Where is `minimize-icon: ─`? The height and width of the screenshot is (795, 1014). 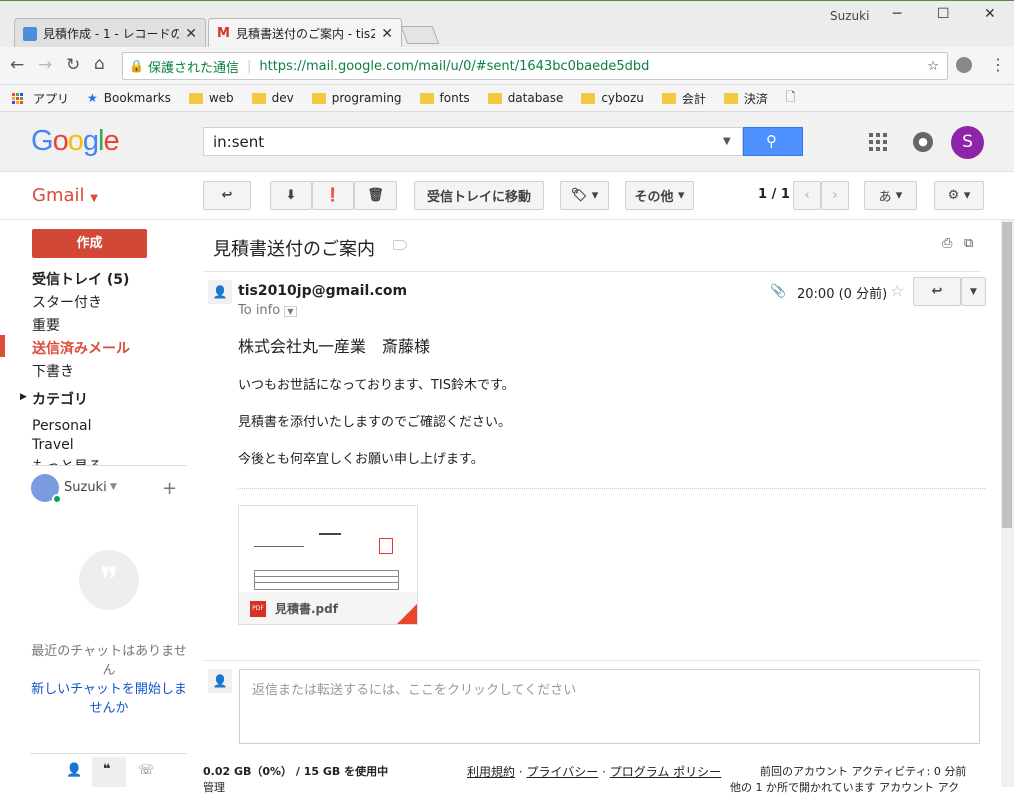
minimize-icon: ─ is located at coordinates (897, 14).